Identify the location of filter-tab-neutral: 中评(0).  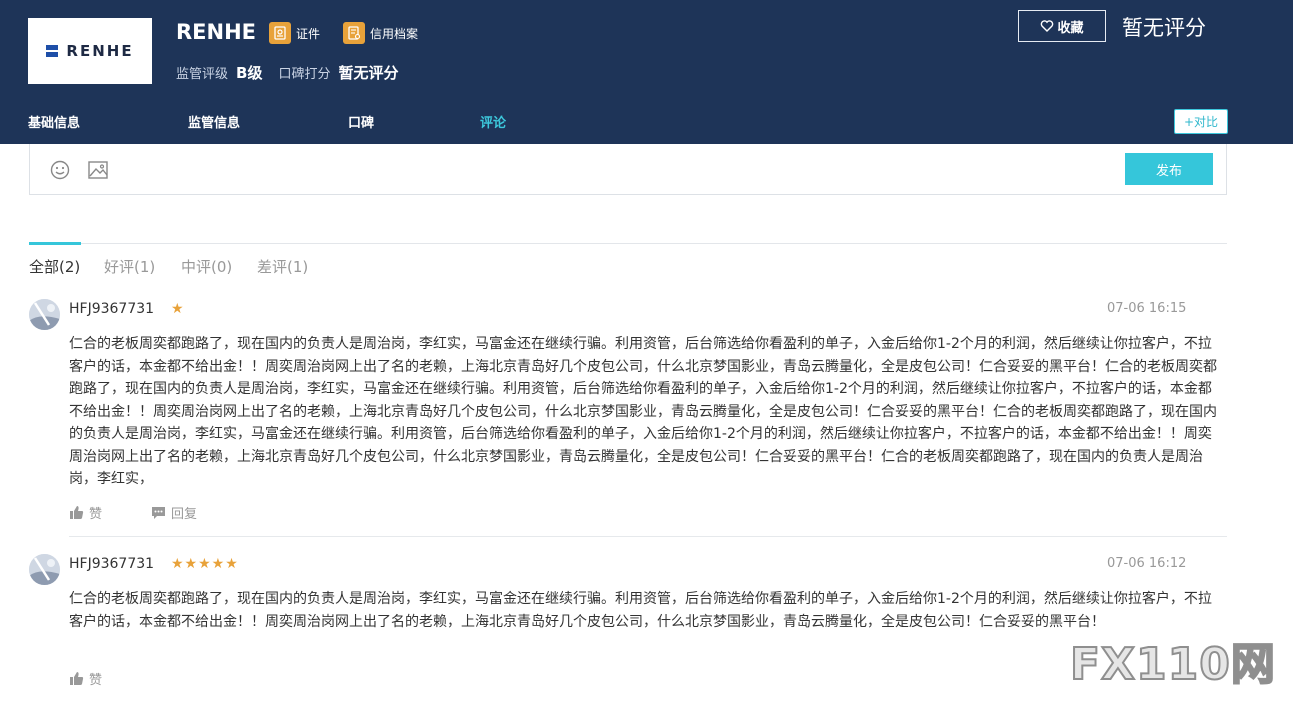
(206, 266).